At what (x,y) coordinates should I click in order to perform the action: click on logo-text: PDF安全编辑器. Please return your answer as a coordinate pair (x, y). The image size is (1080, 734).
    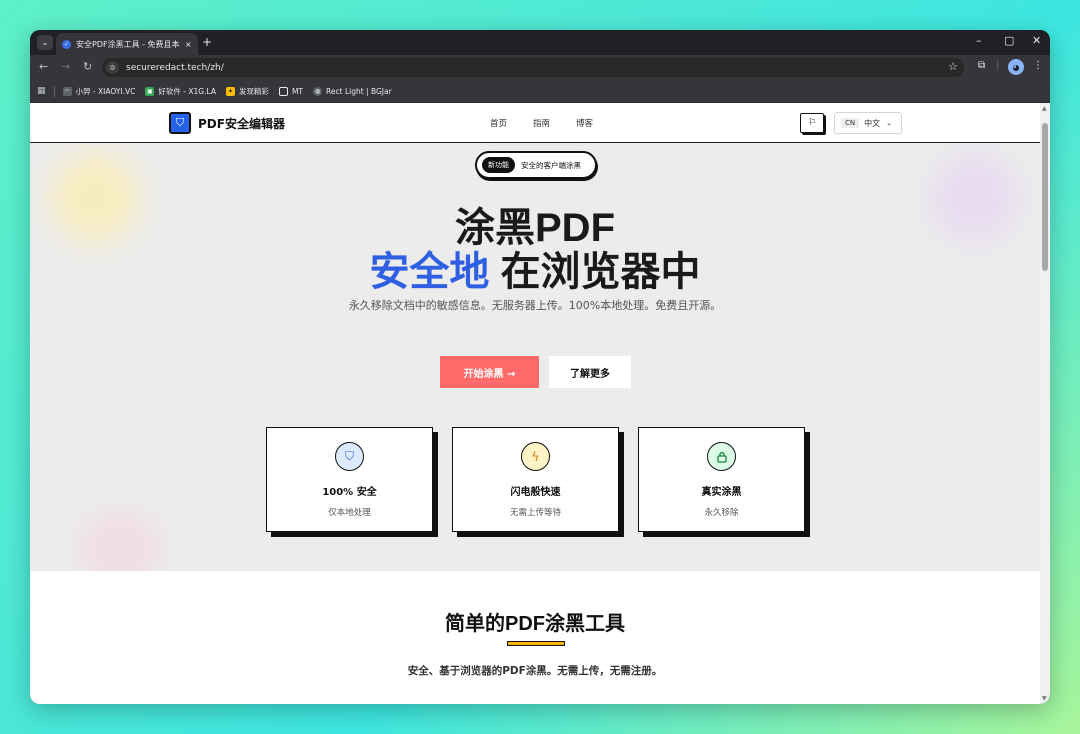
    Looking at the image, I should click on (241, 123).